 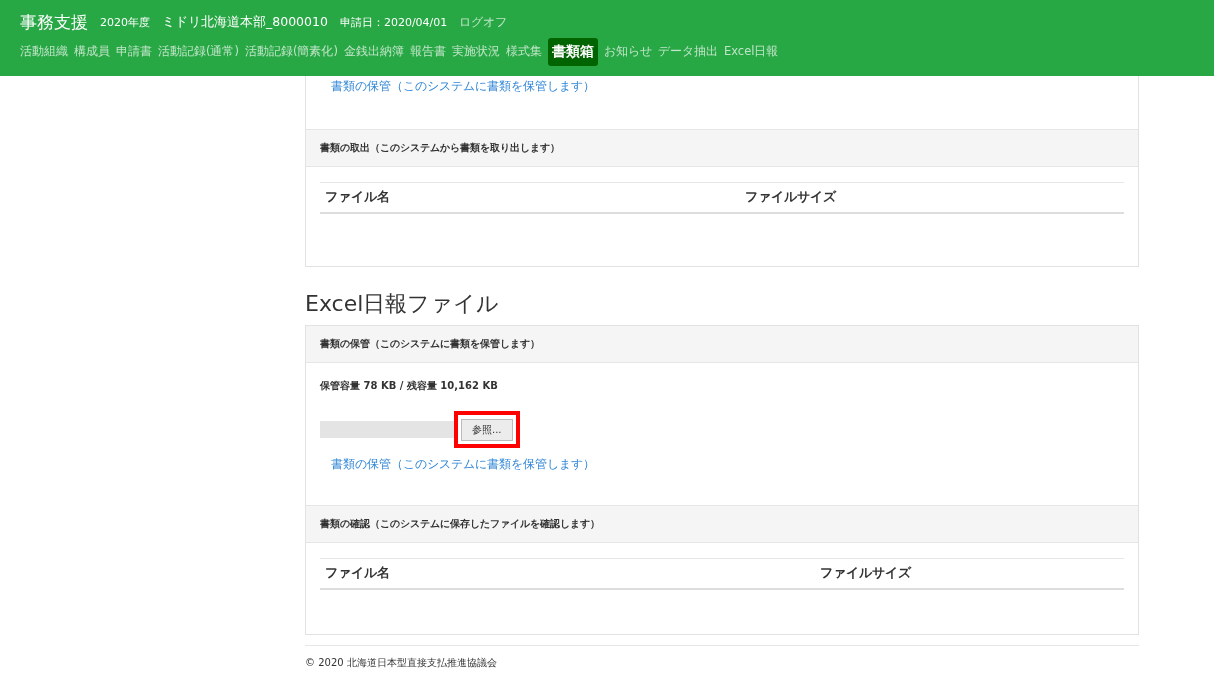 What do you see at coordinates (54, 22) in the screenshot?
I see `brand-title: 事務支援` at bounding box center [54, 22].